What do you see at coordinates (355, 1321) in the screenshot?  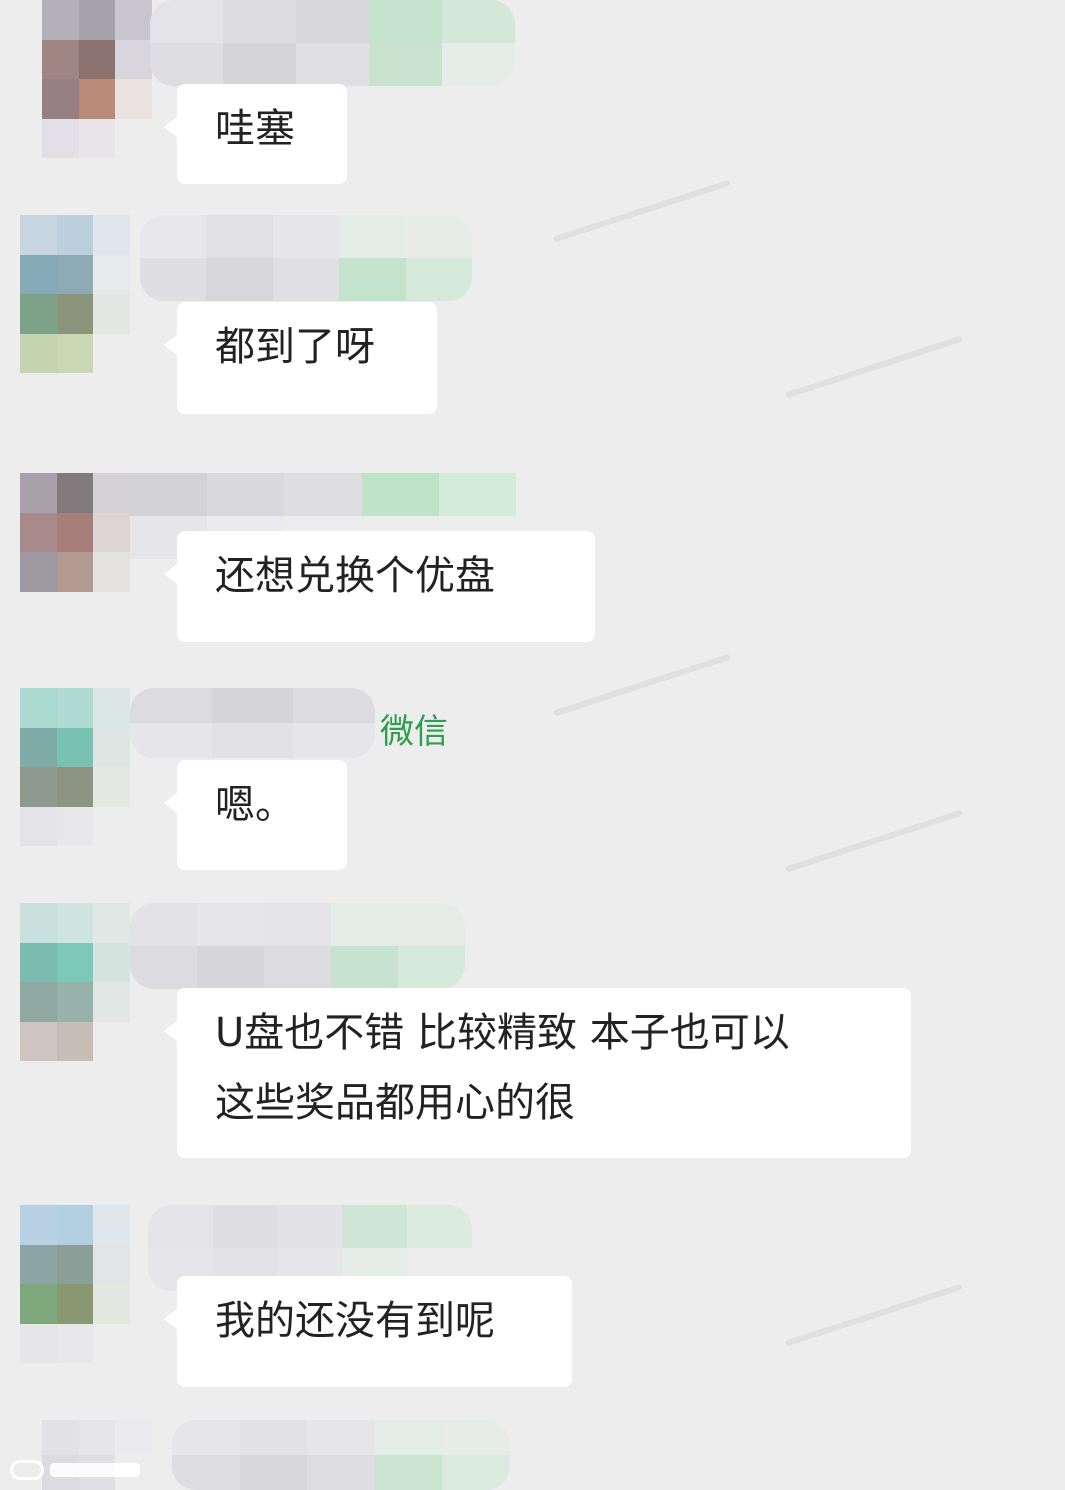 I see `message-text: 我的还没有到呢` at bounding box center [355, 1321].